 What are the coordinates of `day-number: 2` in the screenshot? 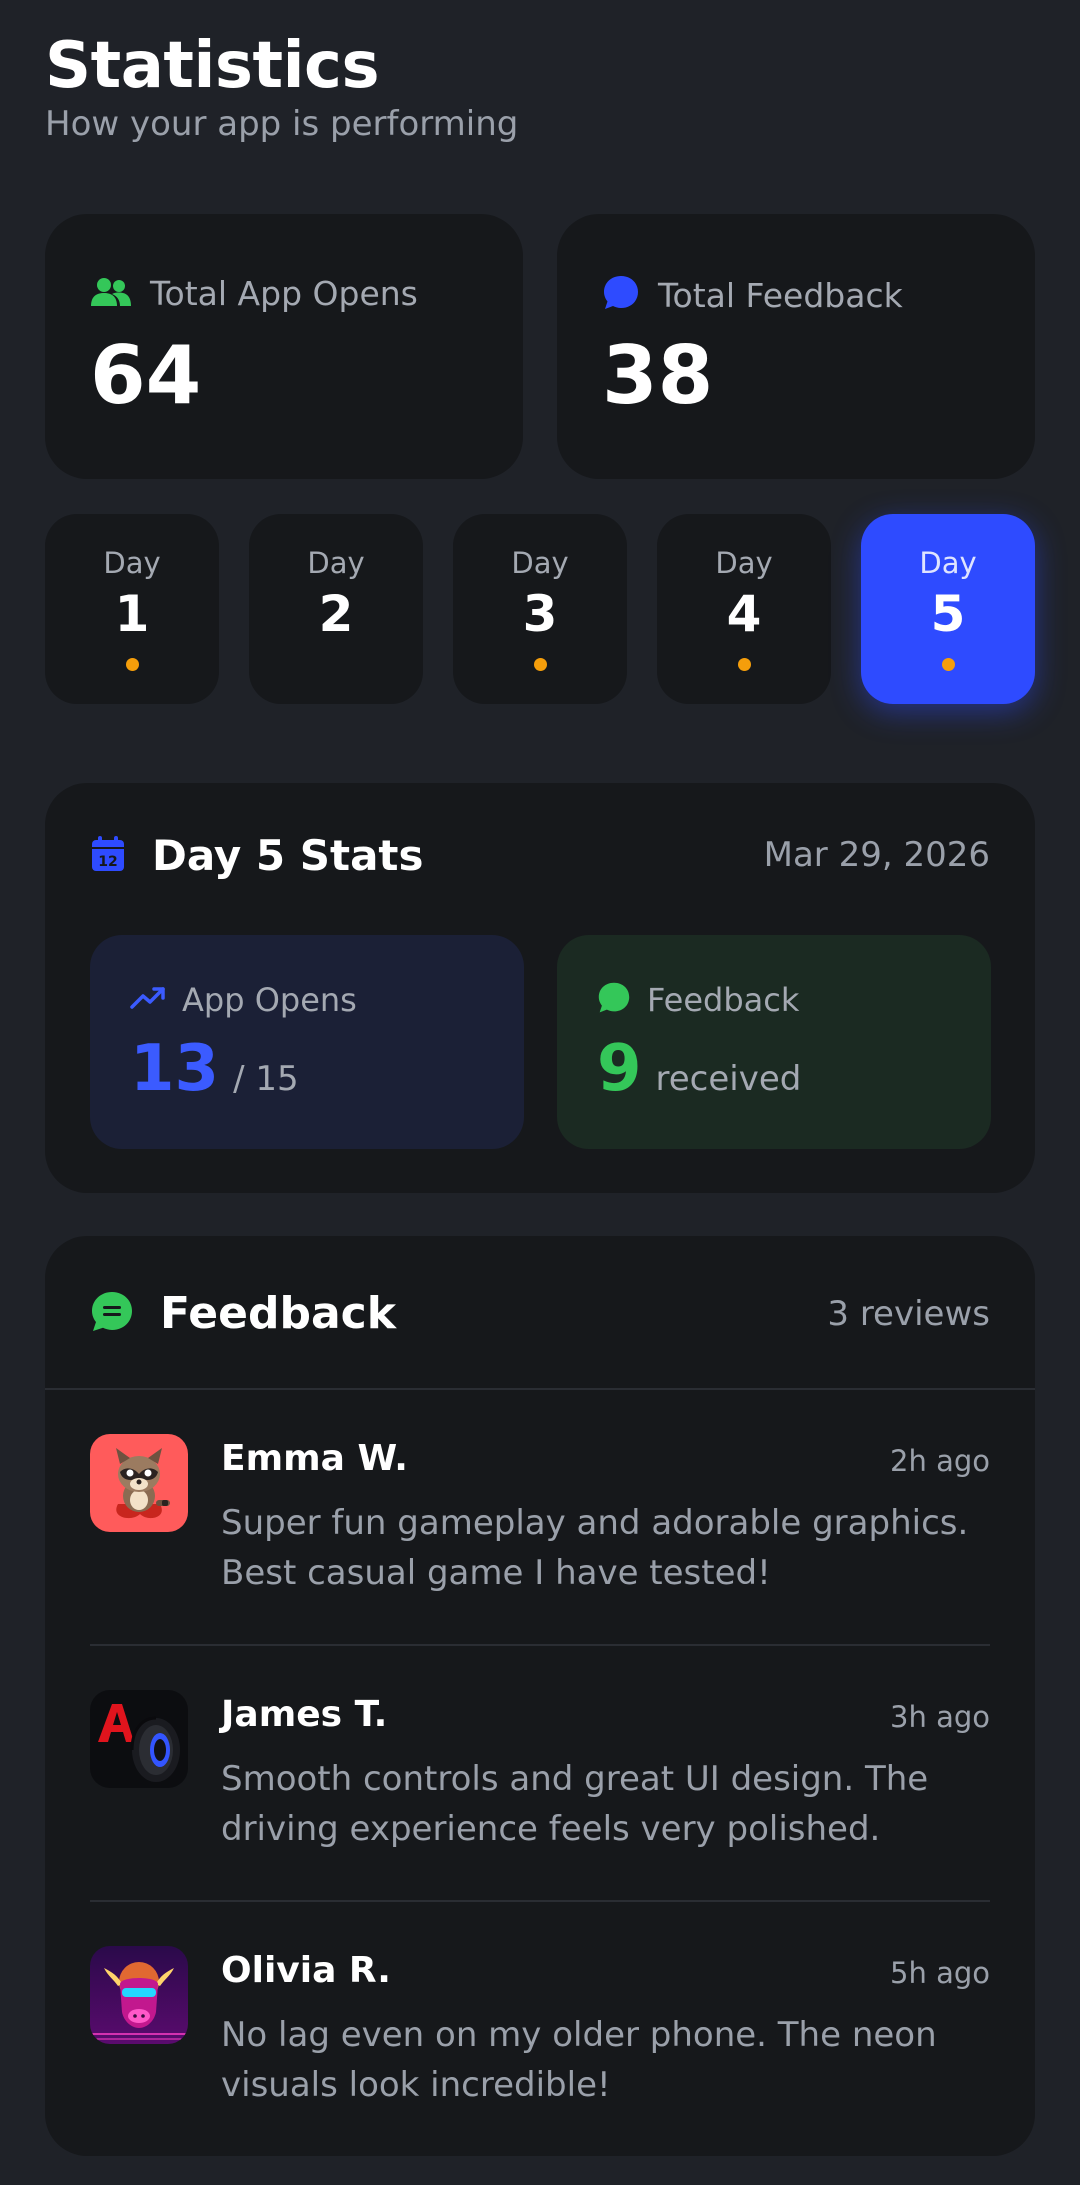 It's located at (336, 614).